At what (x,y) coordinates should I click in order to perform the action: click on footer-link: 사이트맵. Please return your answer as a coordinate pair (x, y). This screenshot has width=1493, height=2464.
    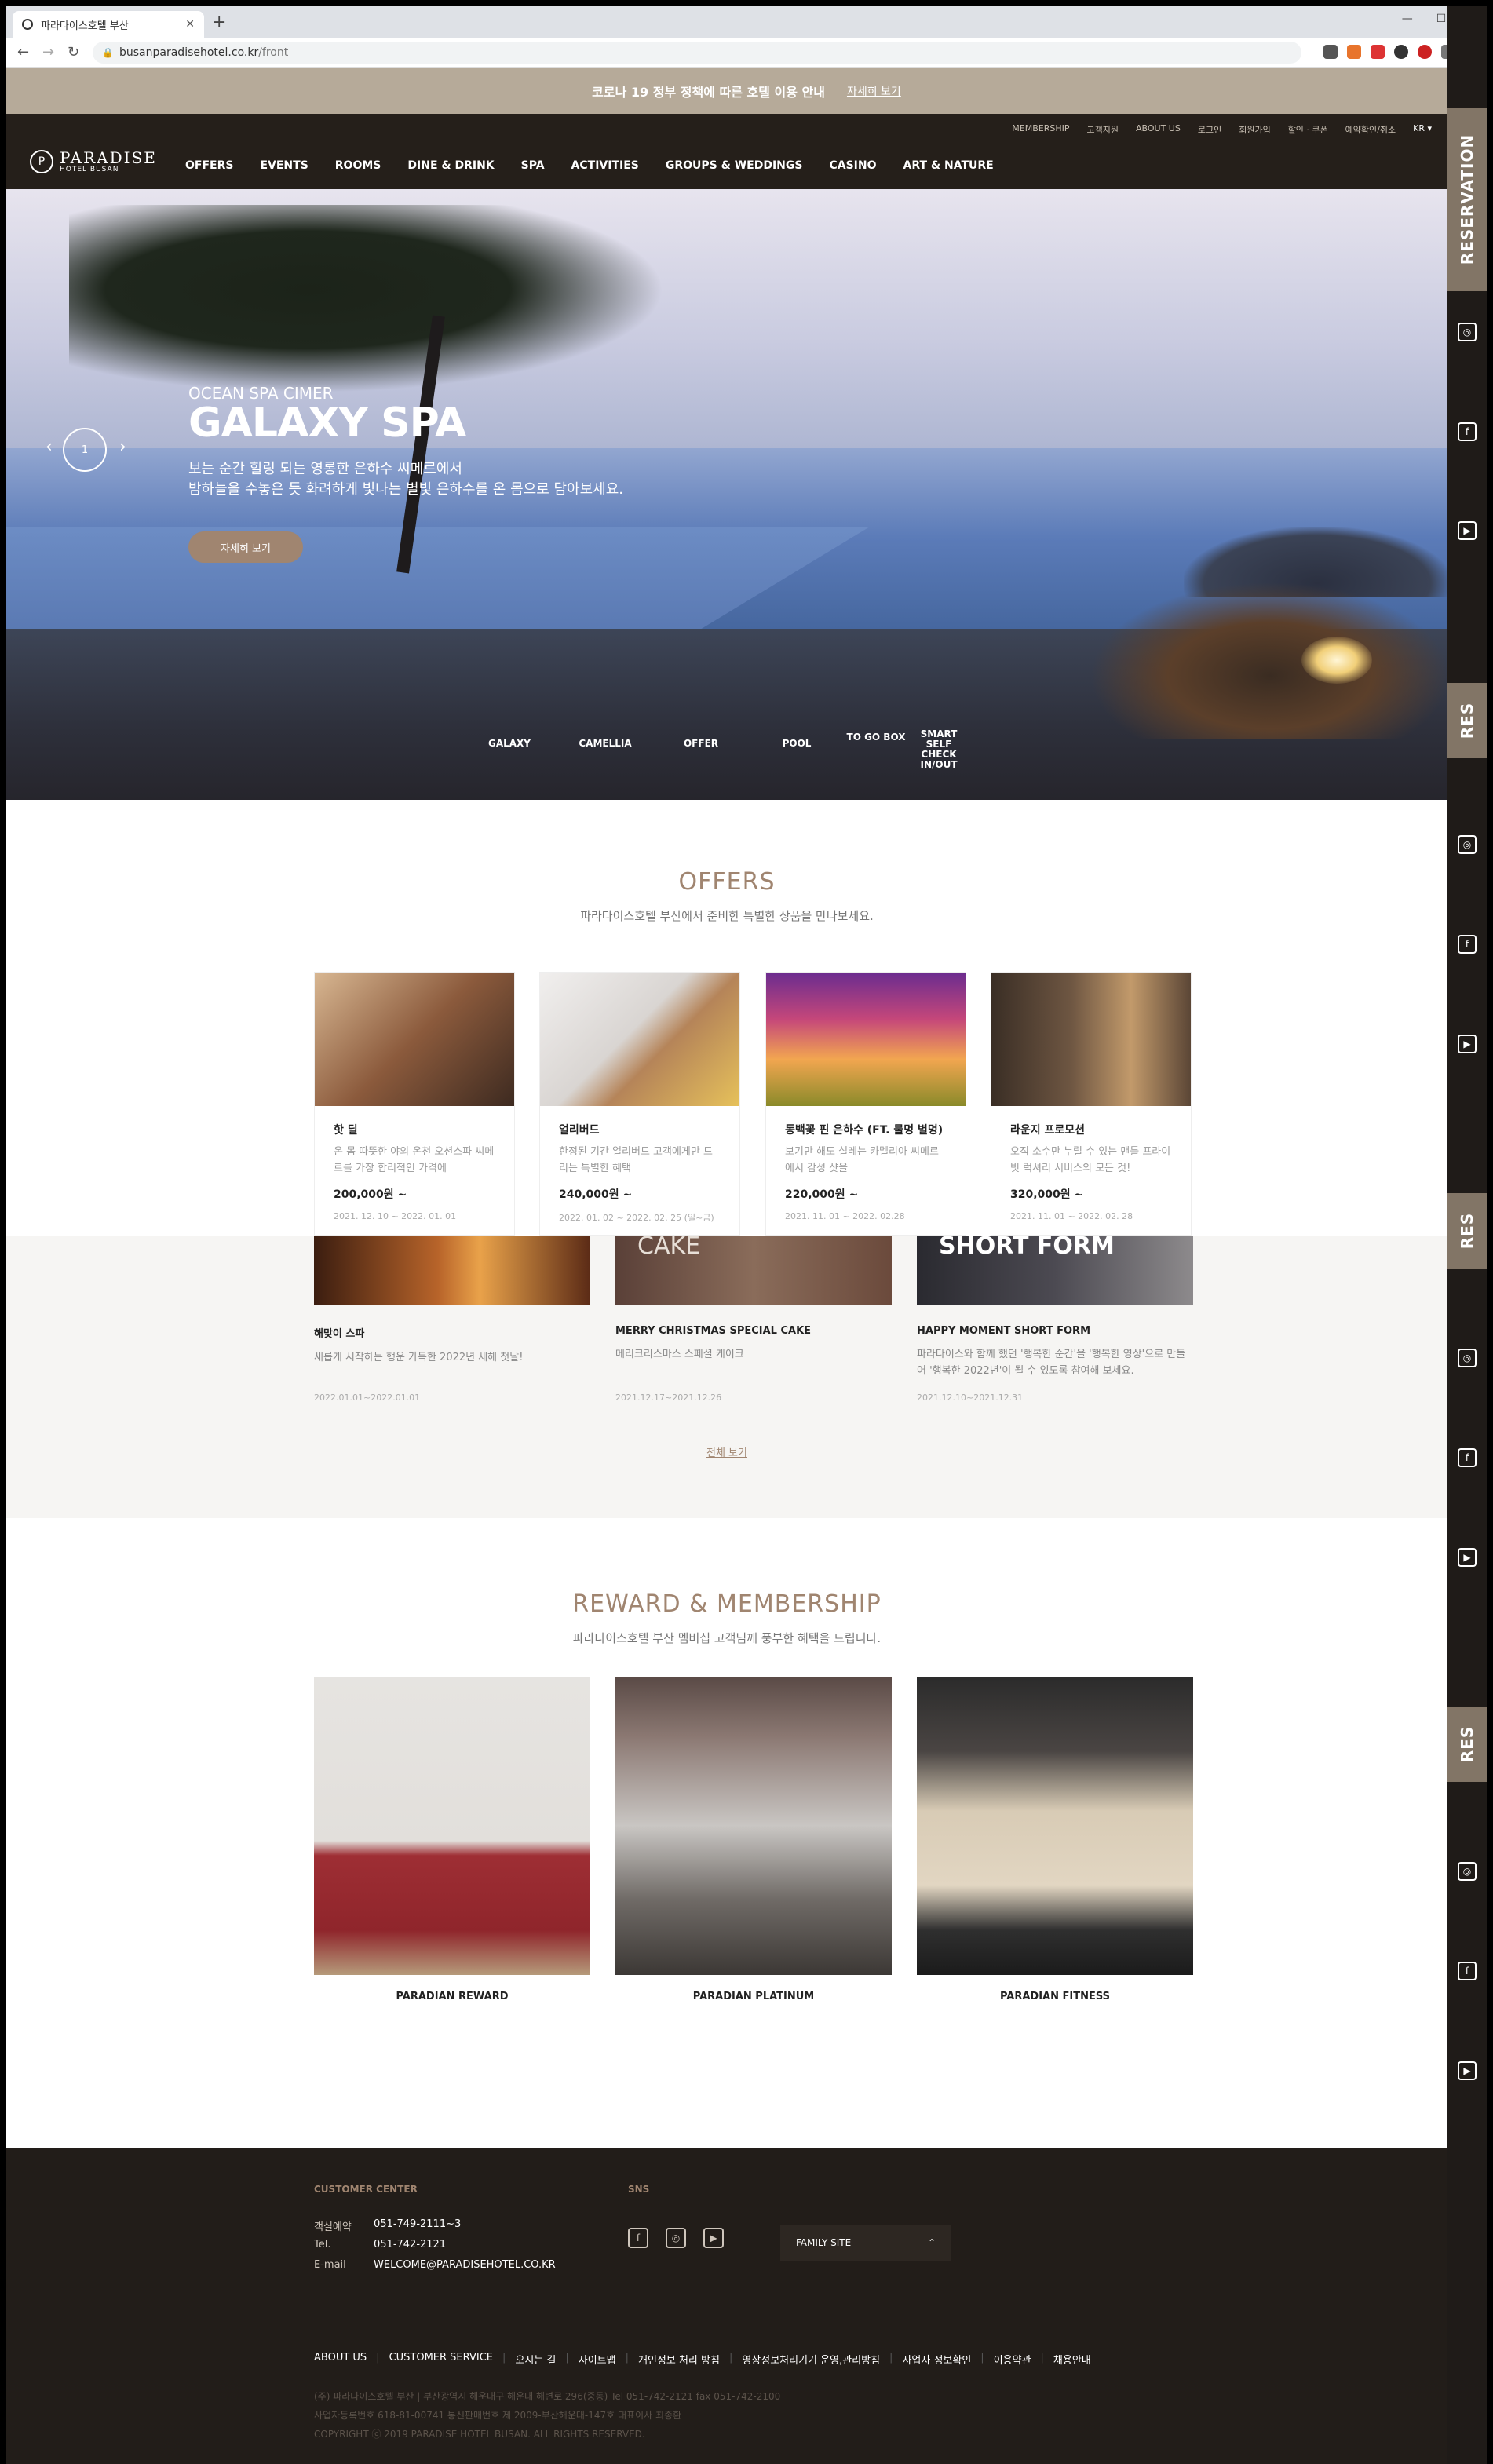
    Looking at the image, I should click on (597, 2359).